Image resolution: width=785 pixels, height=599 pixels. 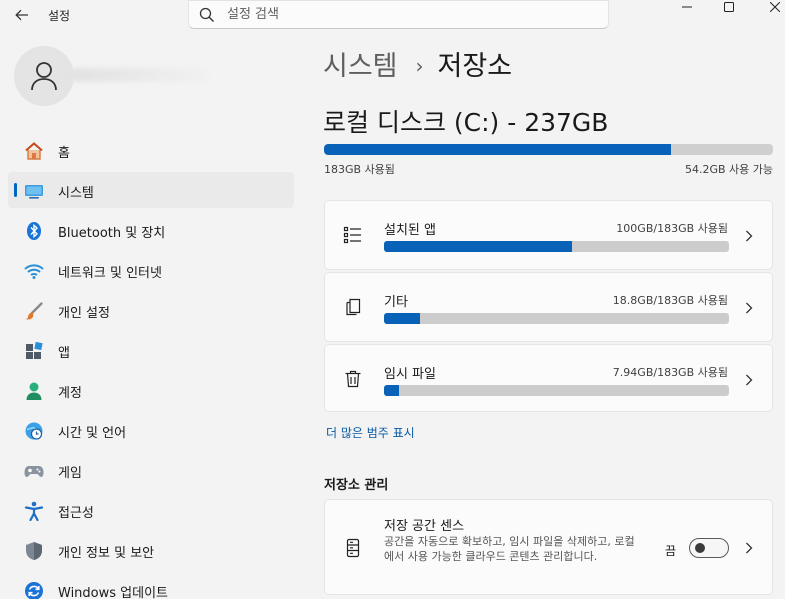 I want to click on sidebar-item-label: 시스템, so click(x=76, y=193).